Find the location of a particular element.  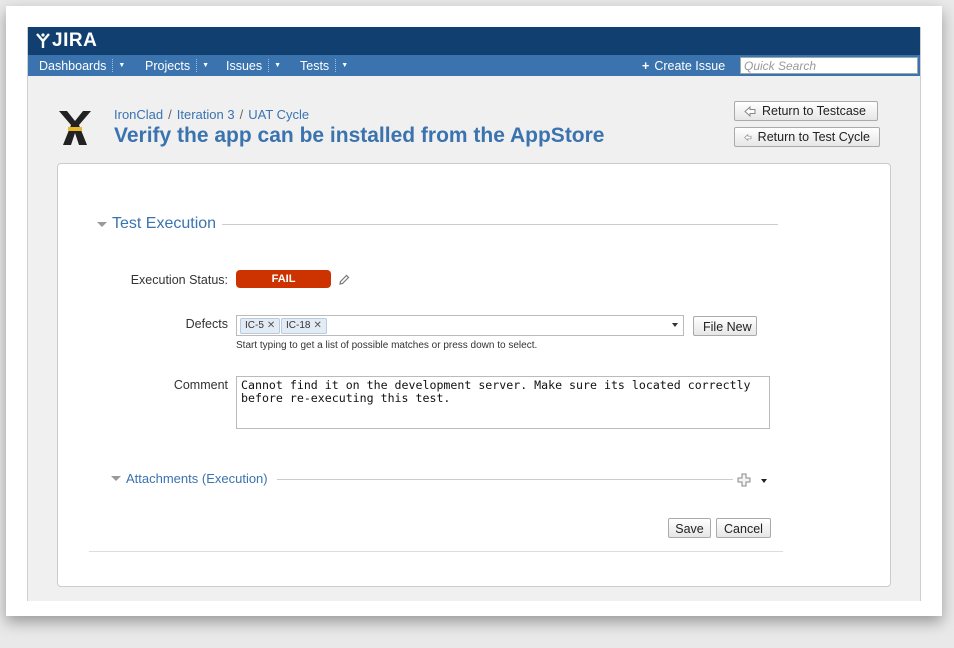

create-issue-label: Create Issue is located at coordinates (690, 66).